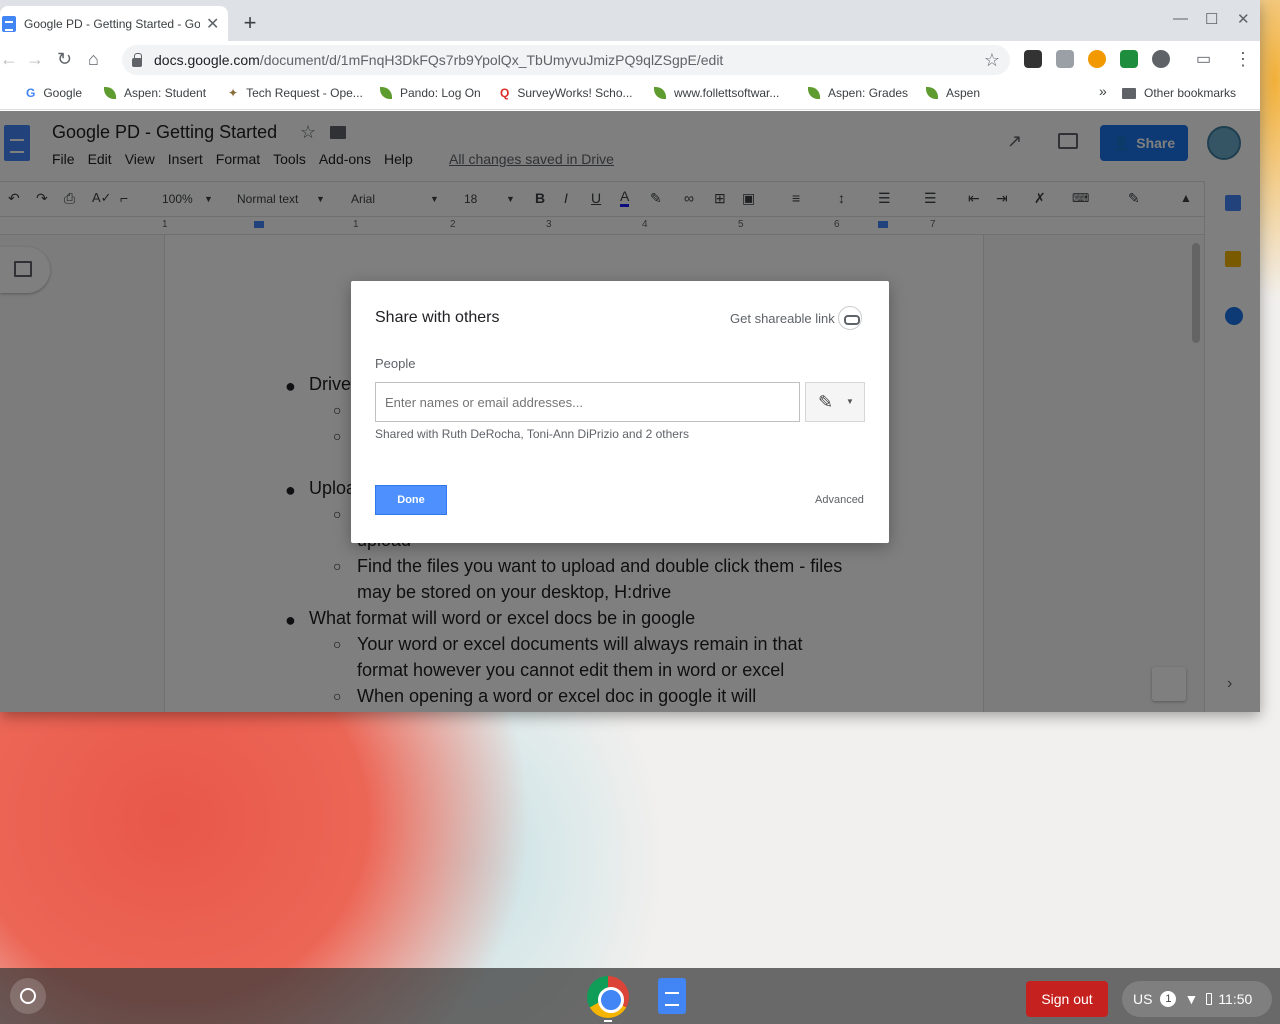 The image size is (1280, 1024). What do you see at coordinates (963, 93) in the screenshot?
I see `bookmark-label: Aspen` at bounding box center [963, 93].